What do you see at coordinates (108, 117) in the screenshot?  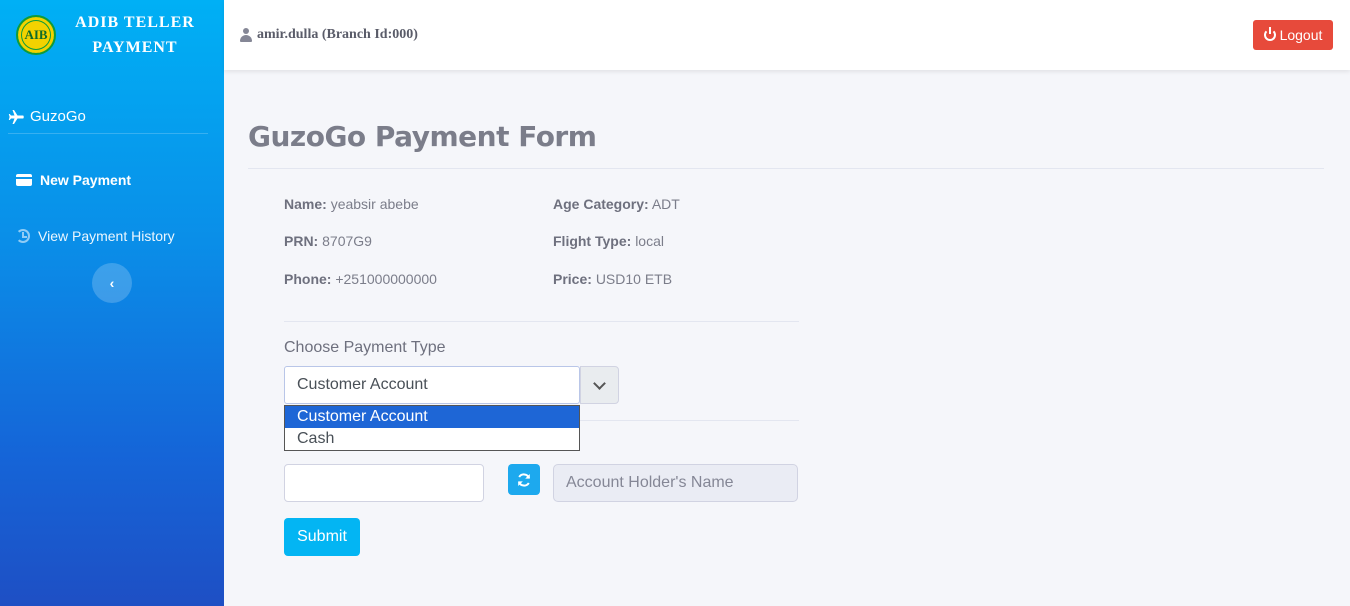 I see `sidebar-section-guzogo: GuzoGo` at bounding box center [108, 117].